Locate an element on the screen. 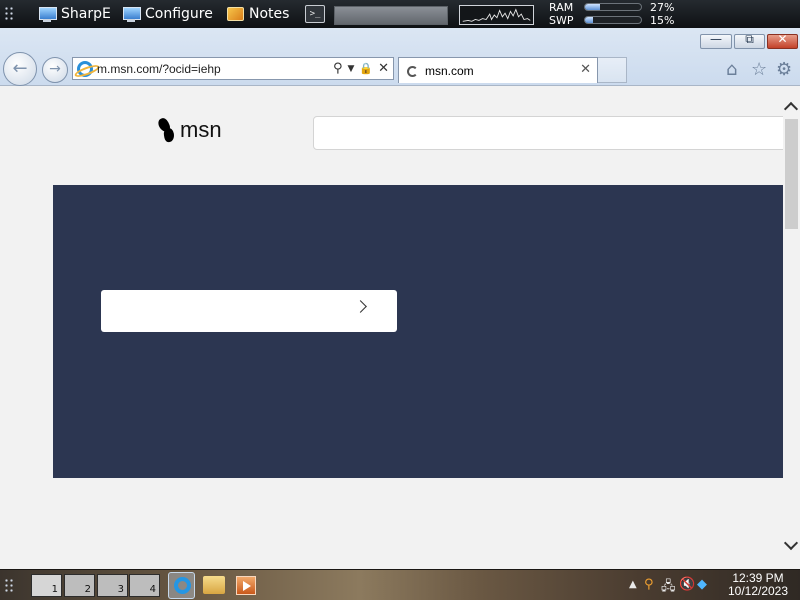 This screenshot has width=800, height=600. network-icon: 🖧 is located at coordinates (668, 588).